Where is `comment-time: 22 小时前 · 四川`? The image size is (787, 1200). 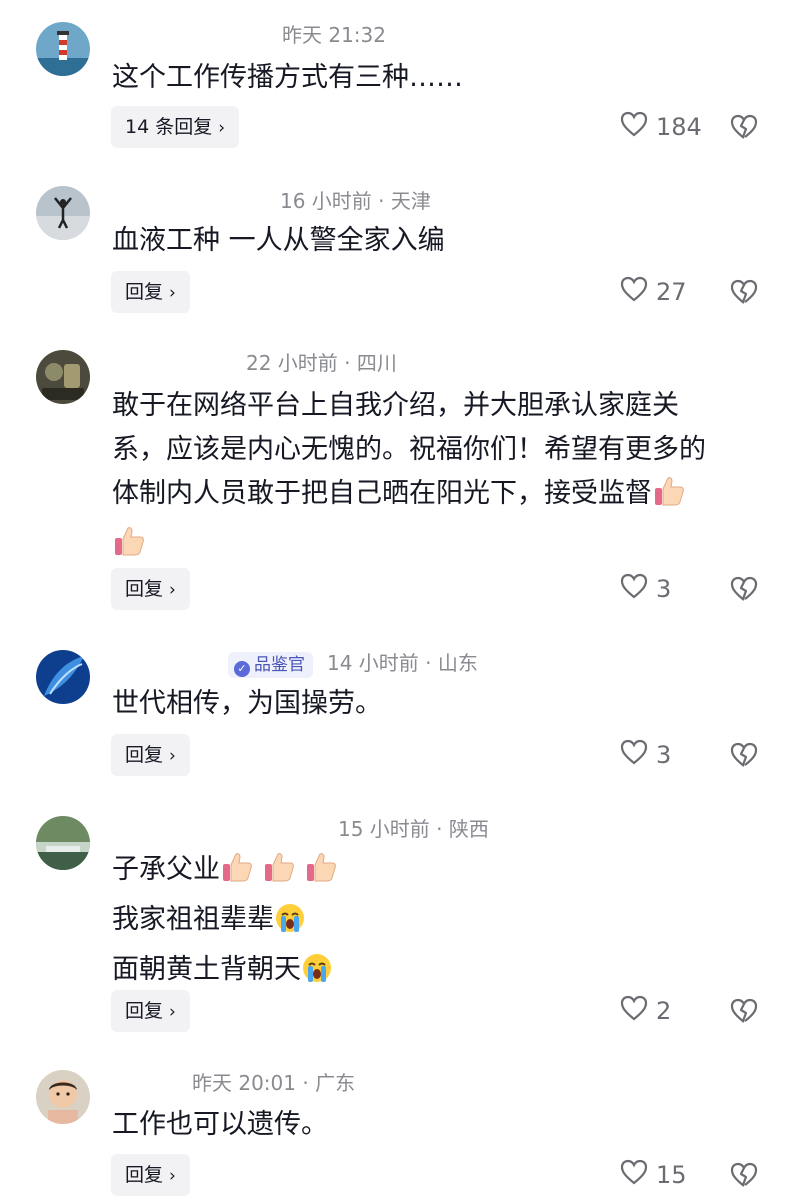
comment-time: 22 小时前 · 四川 is located at coordinates (321, 363).